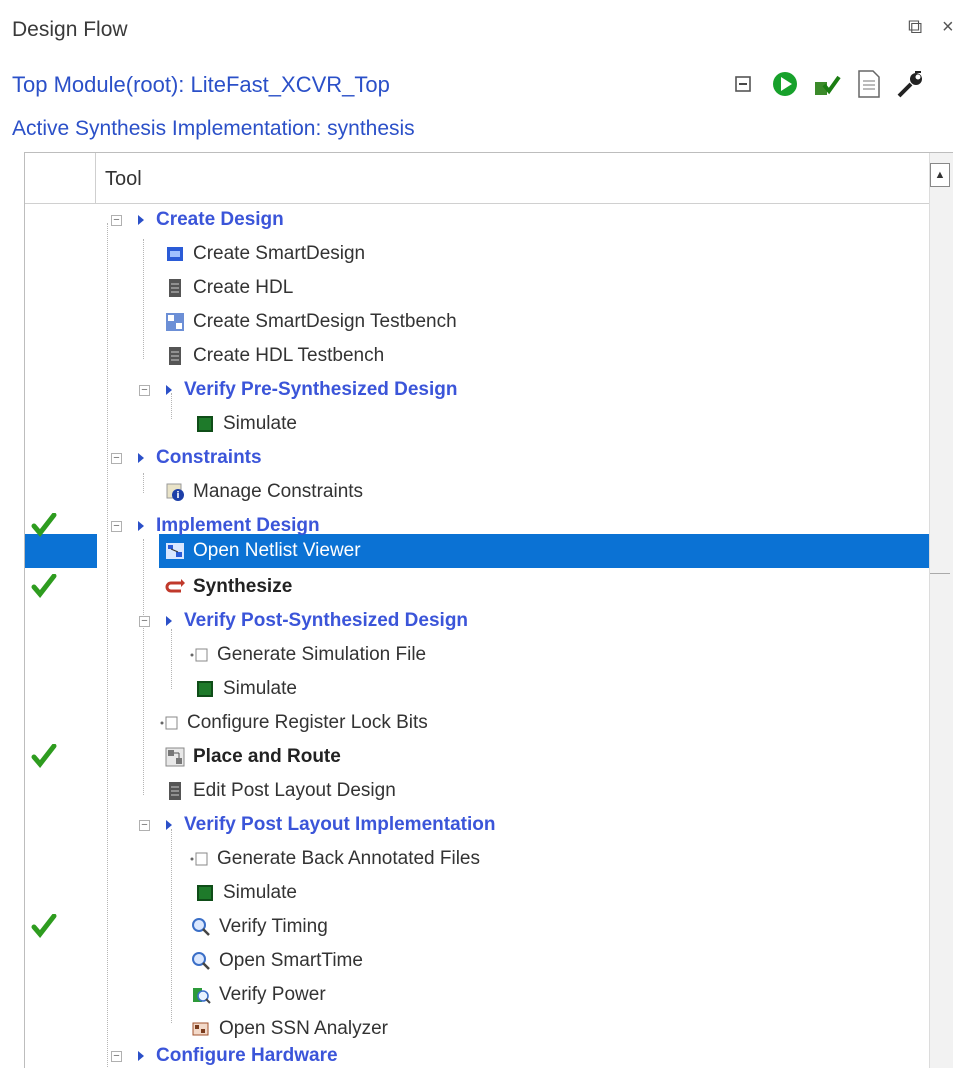 The image size is (977, 1068). I want to click on hdl-testbench-icon, so click(175, 356).